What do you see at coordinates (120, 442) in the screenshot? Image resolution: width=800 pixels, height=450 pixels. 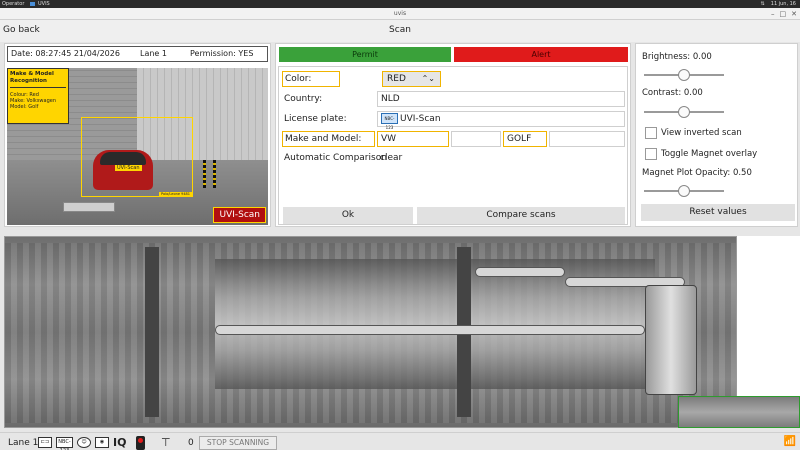 I see `image-quality-icon: IQ` at bounding box center [120, 442].